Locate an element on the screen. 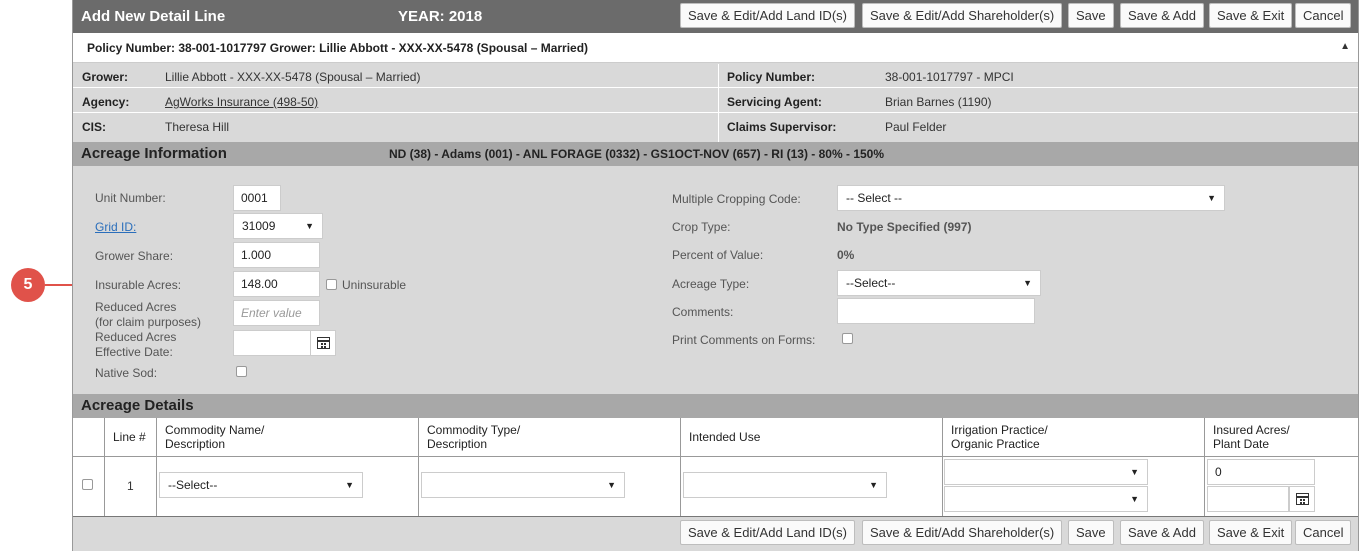  irrigation-practice-select: ▼ is located at coordinates (1046, 472).